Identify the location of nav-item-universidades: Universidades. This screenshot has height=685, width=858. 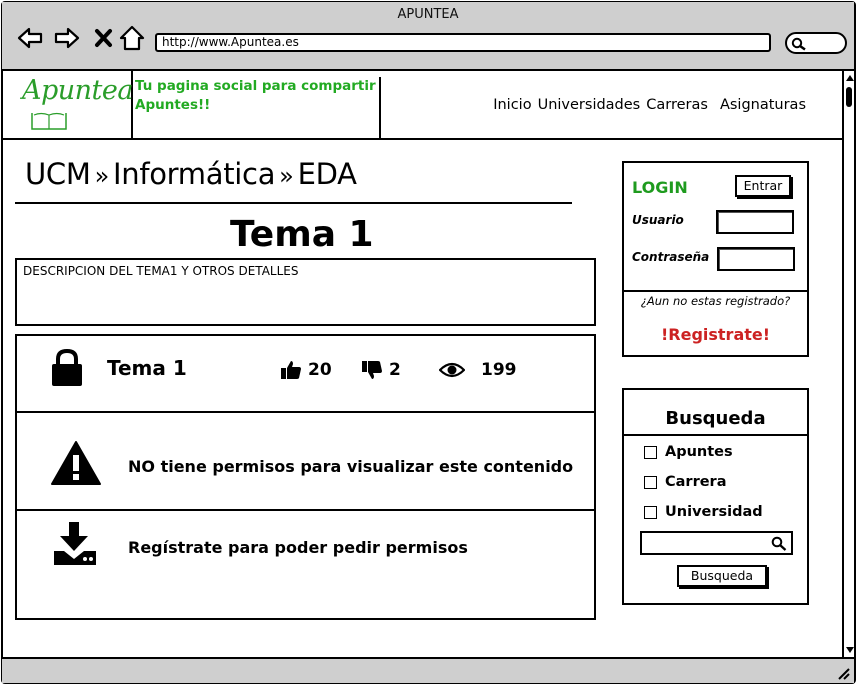
(589, 105).